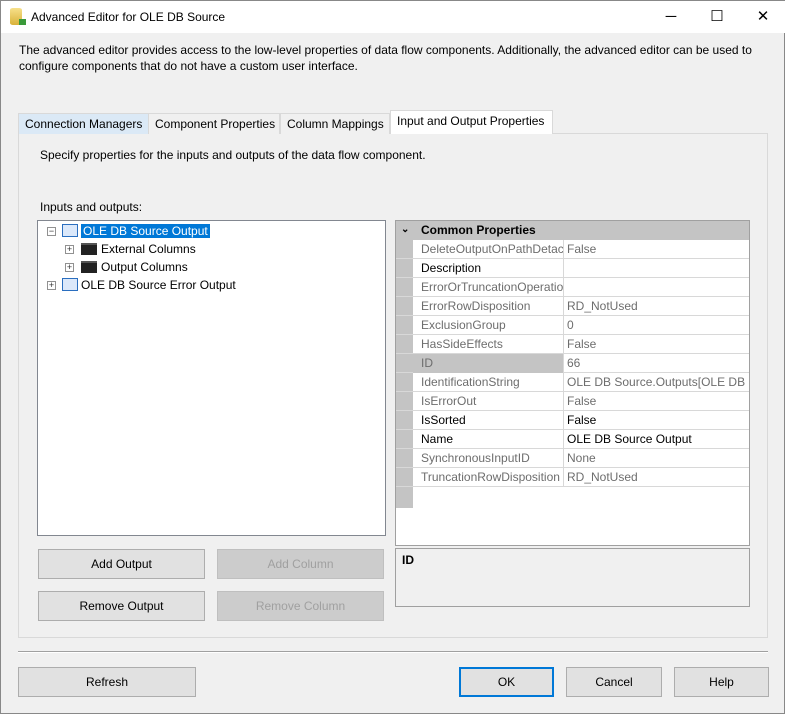 The image size is (785, 714). What do you see at coordinates (488, 249) in the screenshot?
I see `property-name: DeleteOutputOnPathDetac` at bounding box center [488, 249].